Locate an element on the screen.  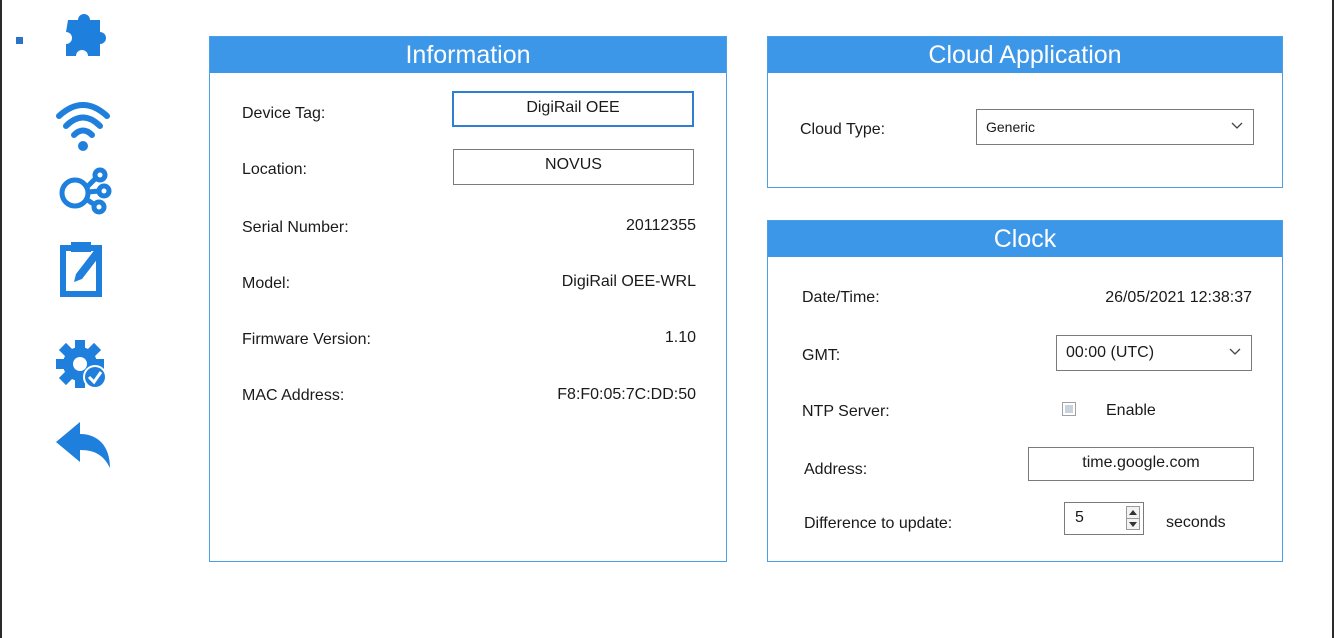
checkbox-indeterminate-mark is located at coordinates (1069, 409).